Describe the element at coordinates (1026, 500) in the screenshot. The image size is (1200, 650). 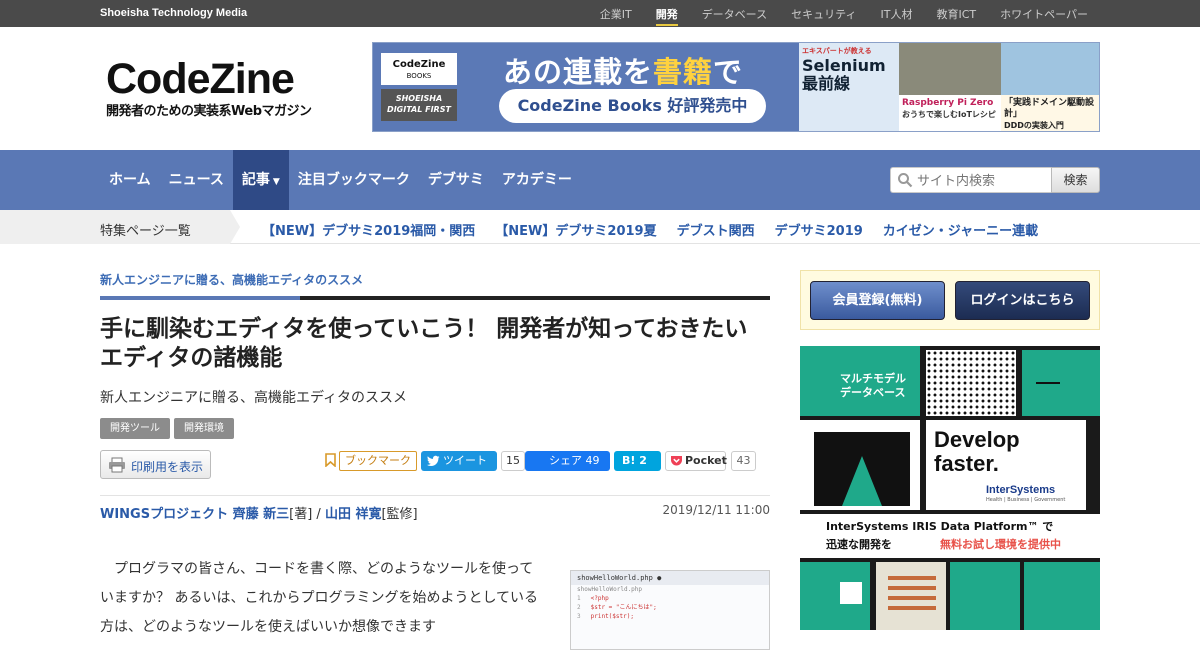
I see `ad-brand-sub: Health | Business | Government` at that location.